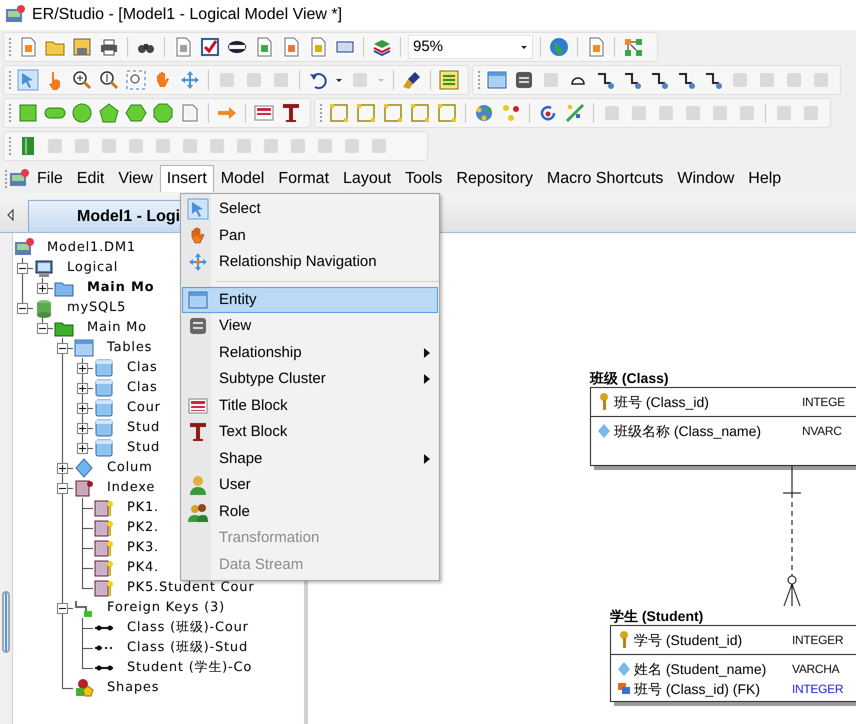 The image size is (856, 724). I want to click on menu-item: Window, so click(706, 178).